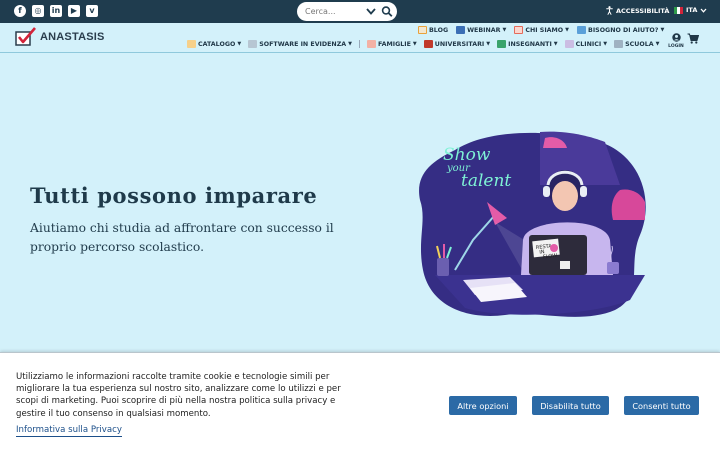  I want to click on search-icon, so click(387, 11).